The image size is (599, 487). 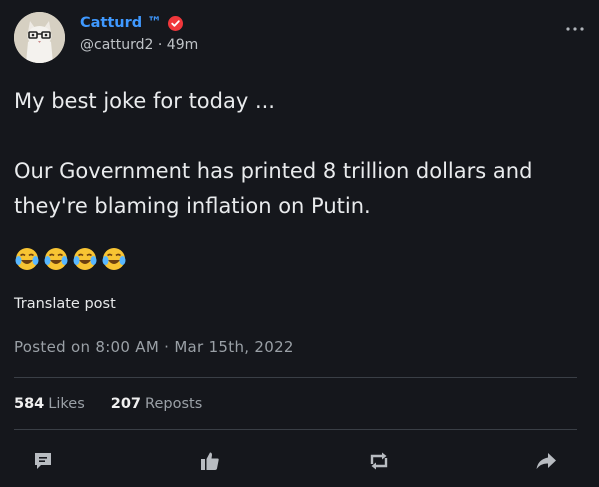 I want to click on author-name: Catturd ™, so click(x=121, y=23).